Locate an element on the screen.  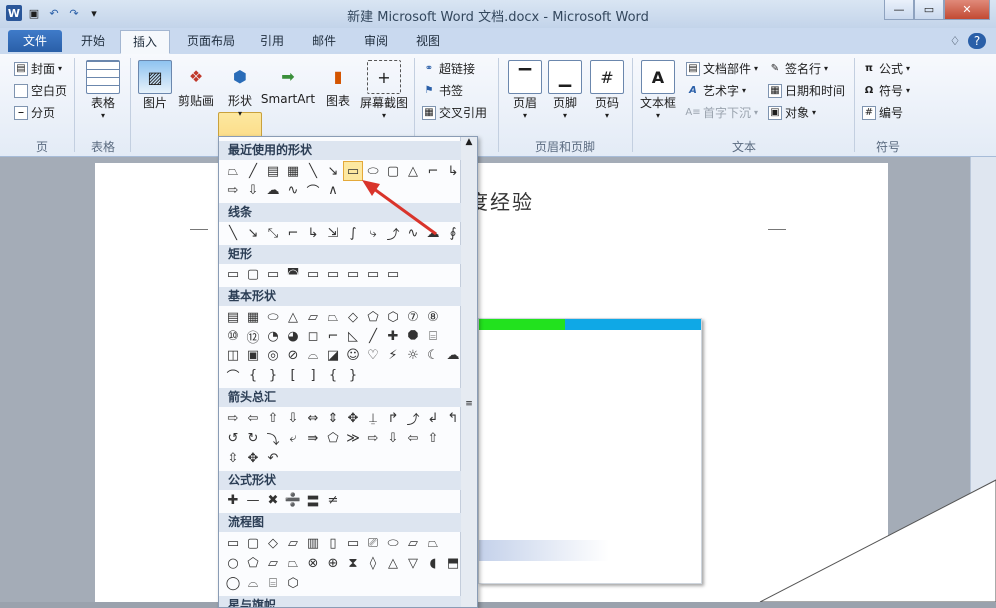
shape-item-icon: ⤷ is located at coordinates (373, 233).